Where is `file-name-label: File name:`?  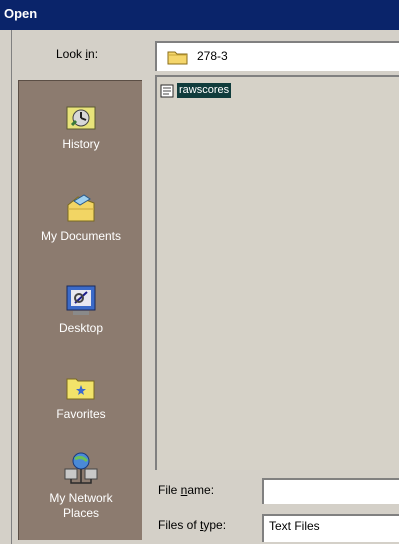 file-name-label: File name: is located at coordinates (186, 490).